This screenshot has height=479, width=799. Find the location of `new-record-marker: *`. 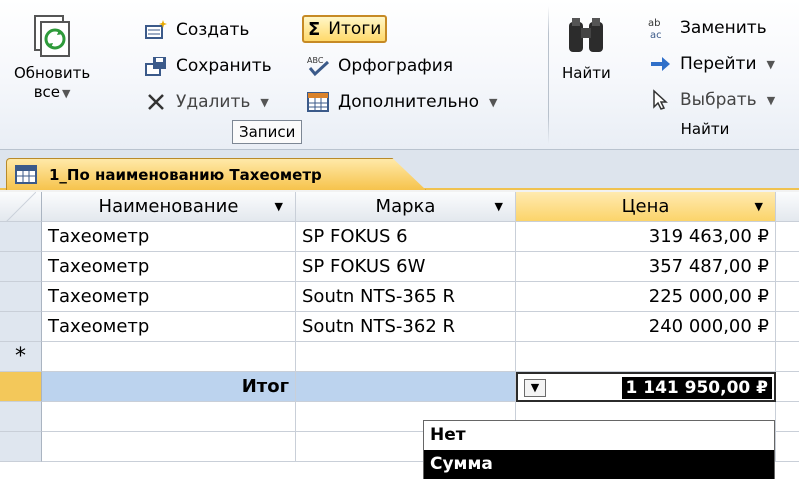

new-record-marker: * is located at coordinates (21, 357).